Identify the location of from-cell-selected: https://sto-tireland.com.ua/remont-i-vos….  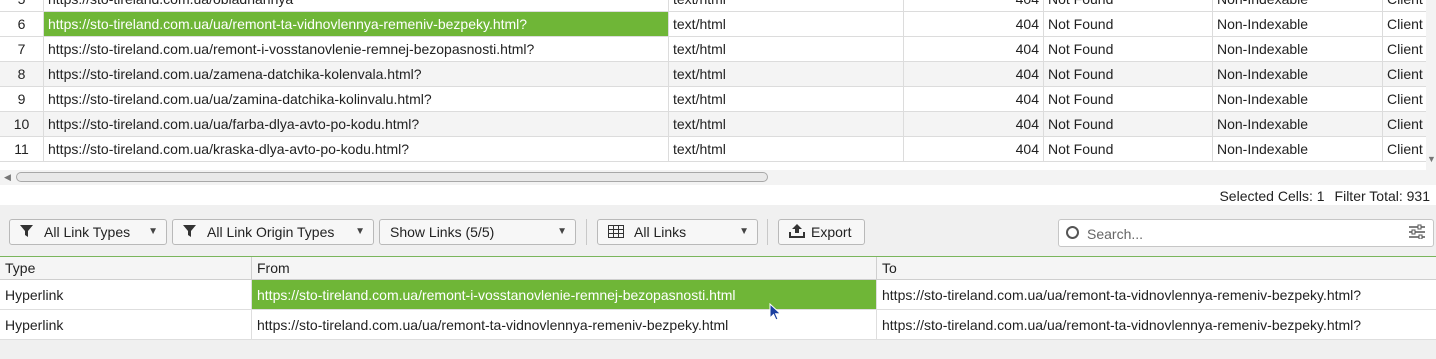
(564, 295).